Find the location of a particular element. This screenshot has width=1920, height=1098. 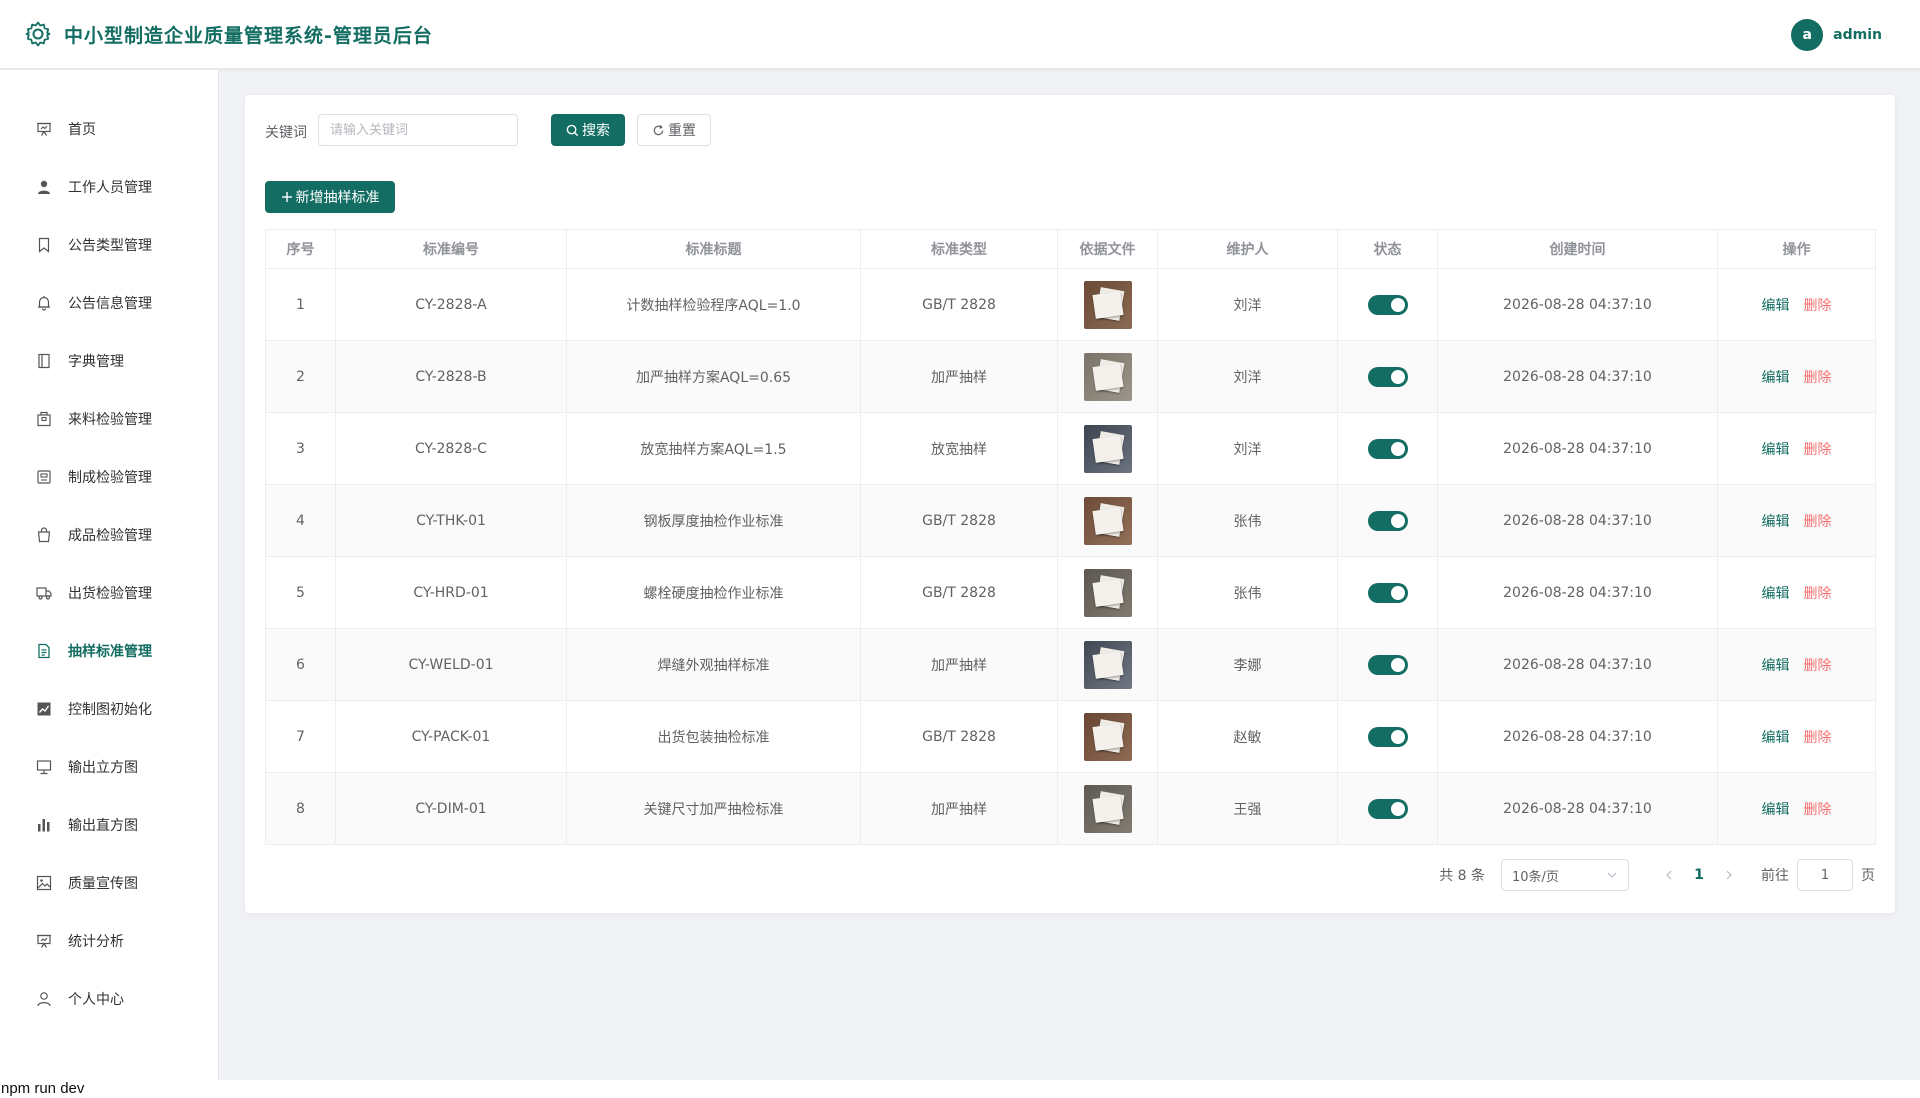

page-number-current: 1 is located at coordinates (1699, 875).